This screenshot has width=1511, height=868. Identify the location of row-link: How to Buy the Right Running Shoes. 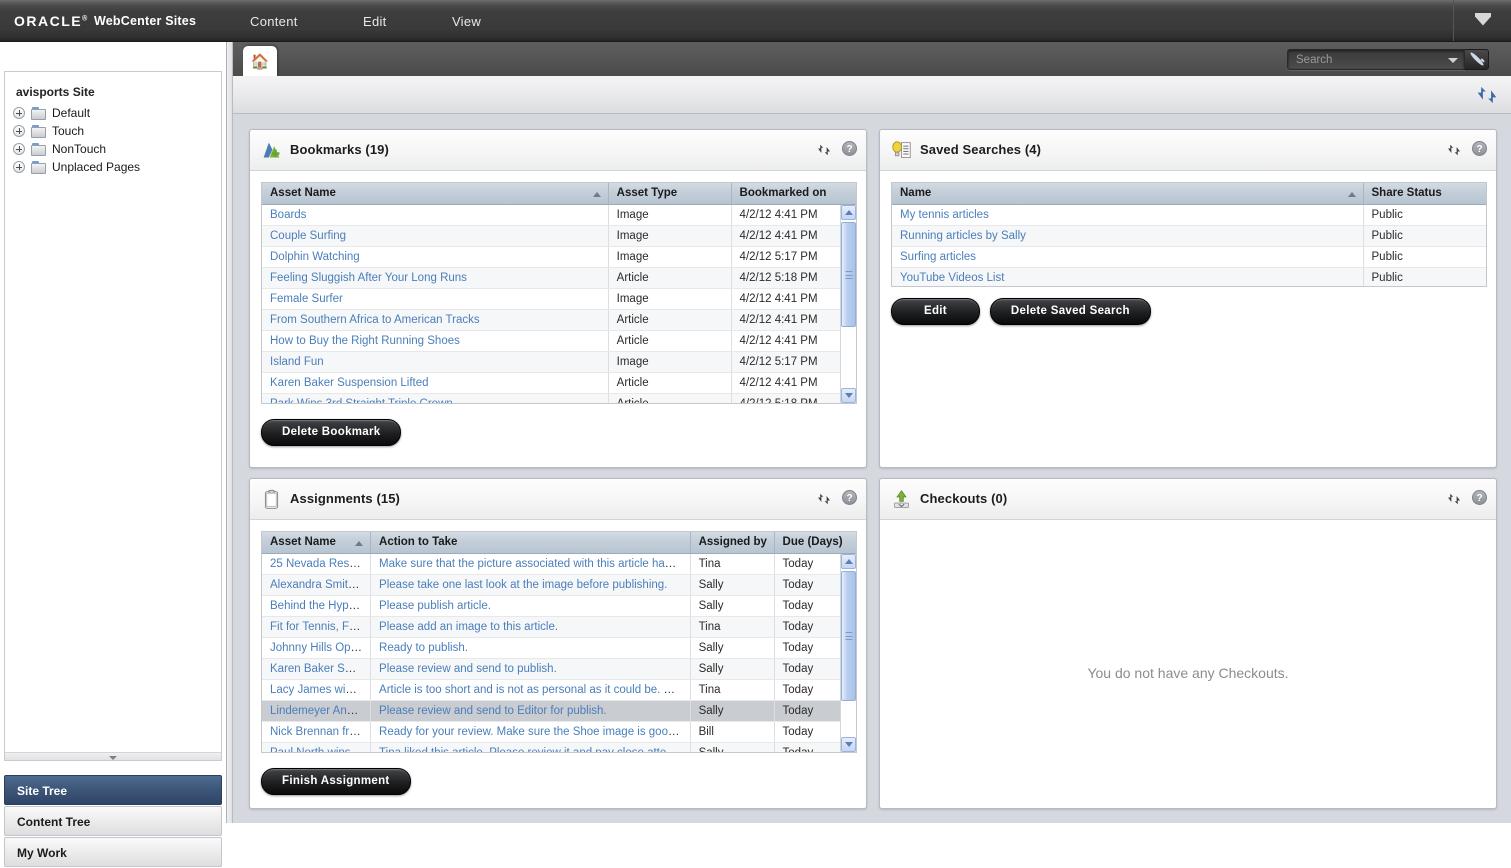
(365, 341).